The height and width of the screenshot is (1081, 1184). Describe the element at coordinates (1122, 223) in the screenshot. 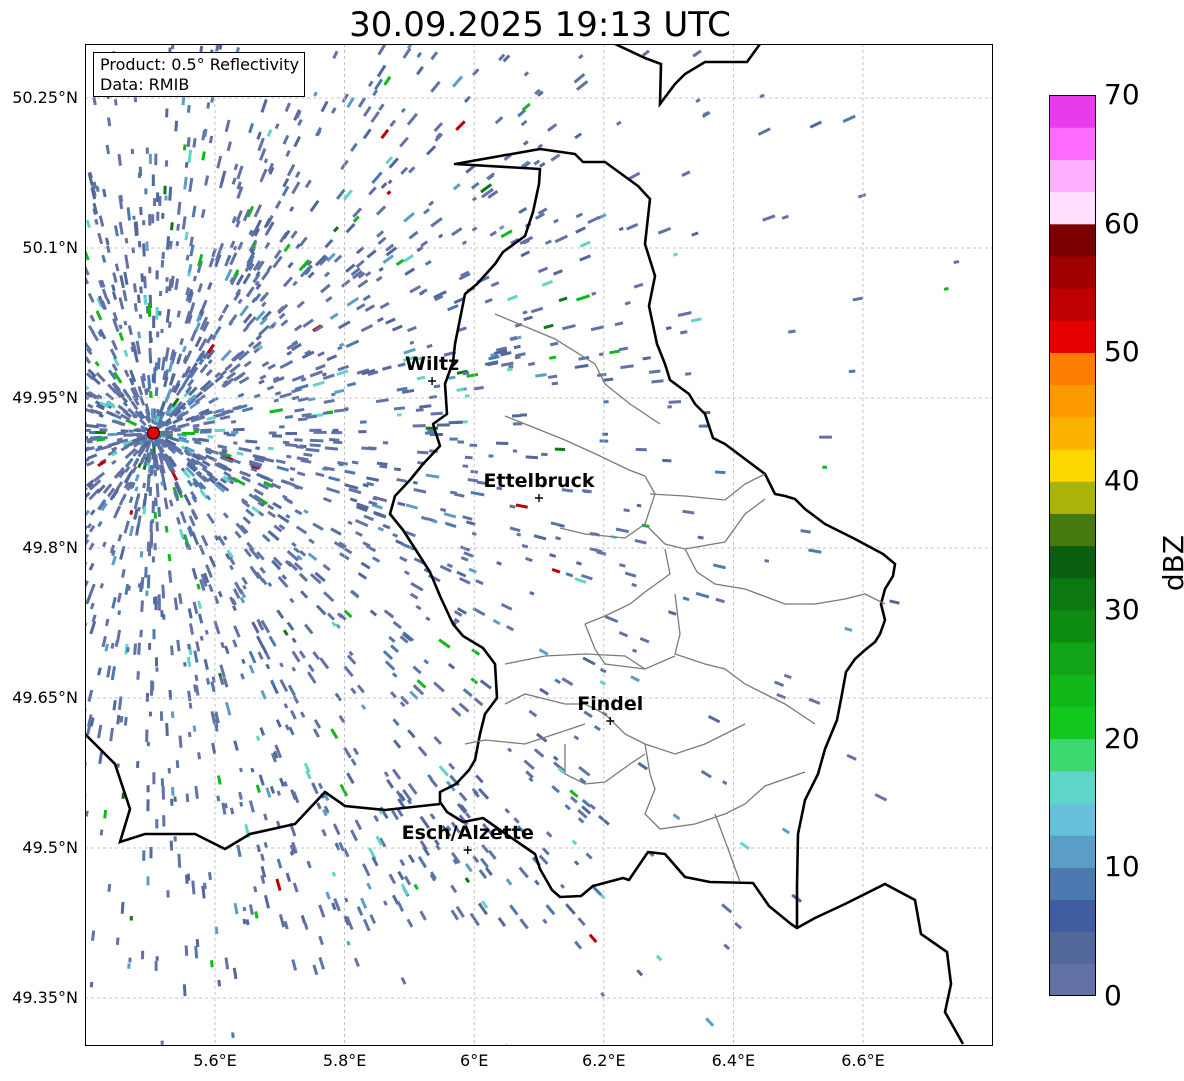

I see `colorbar-tick-label: 60` at that location.